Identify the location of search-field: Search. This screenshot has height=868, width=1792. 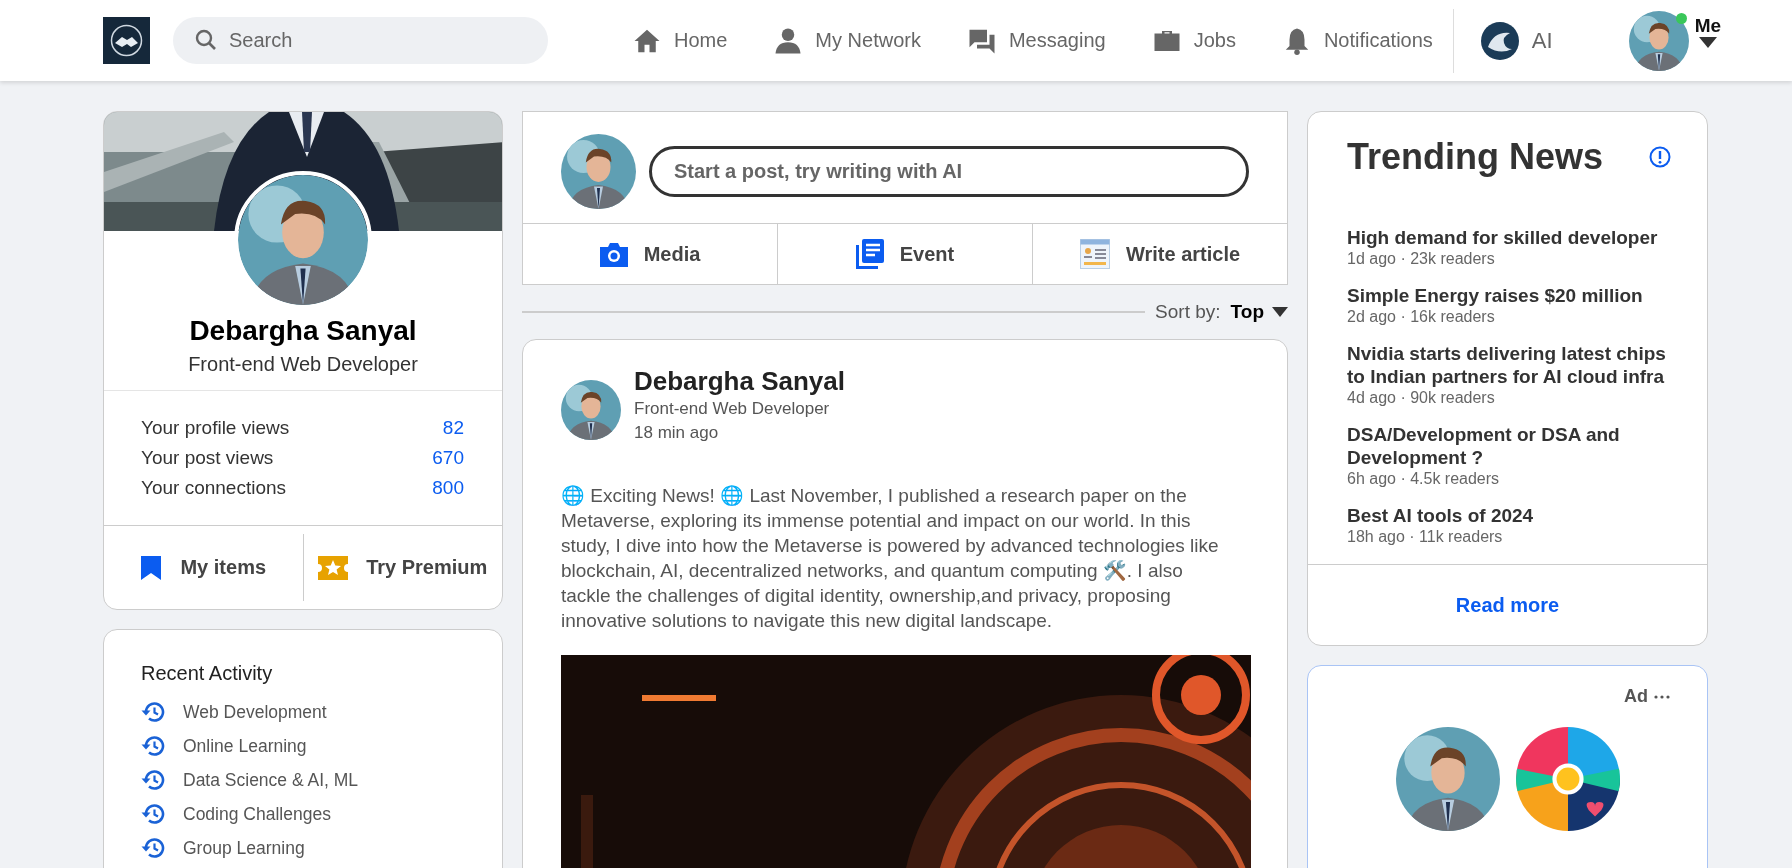
(360, 40).